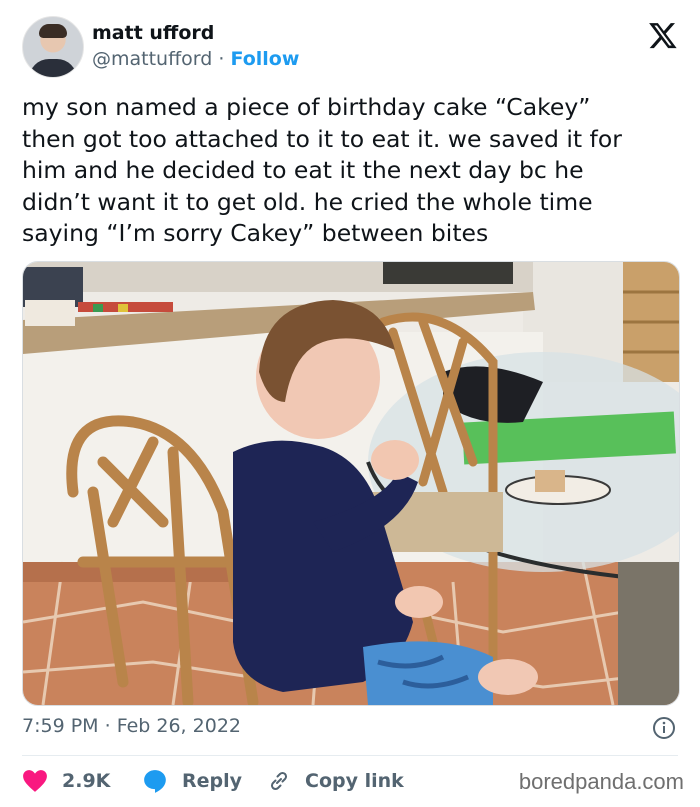 The image size is (700, 807). I want to click on tweet-time: 7:59 PM, so click(60, 726).